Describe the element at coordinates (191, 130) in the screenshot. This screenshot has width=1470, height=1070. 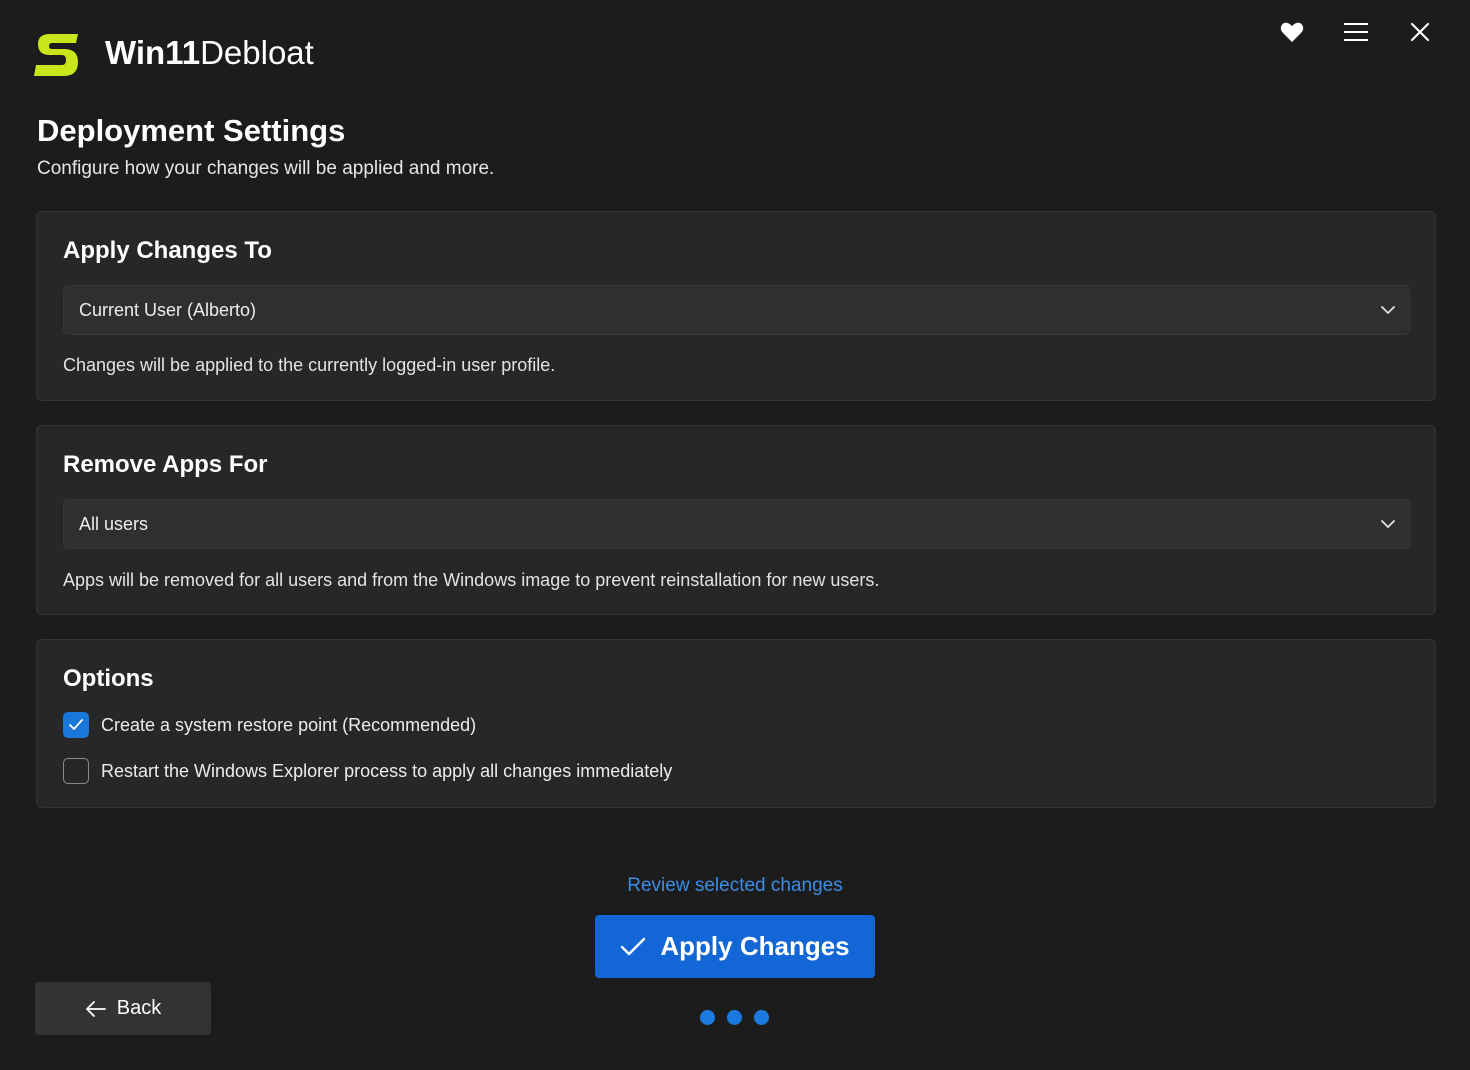
I see `page-title: Deployment Settings` at that location.